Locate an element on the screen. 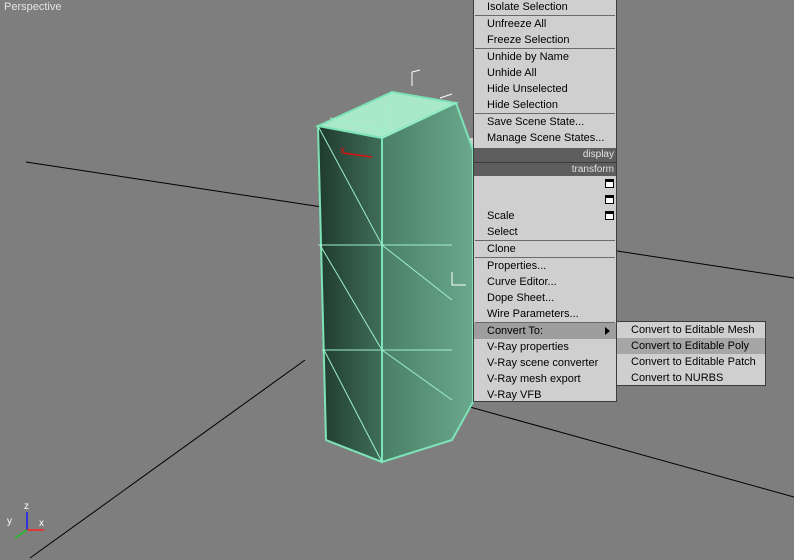  menu-item-label: Unfreeze All is located at coordinates (517, 24).